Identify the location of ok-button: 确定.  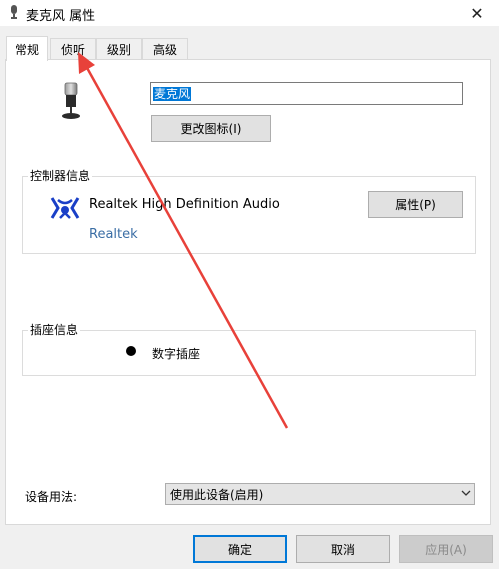
(240, 549).